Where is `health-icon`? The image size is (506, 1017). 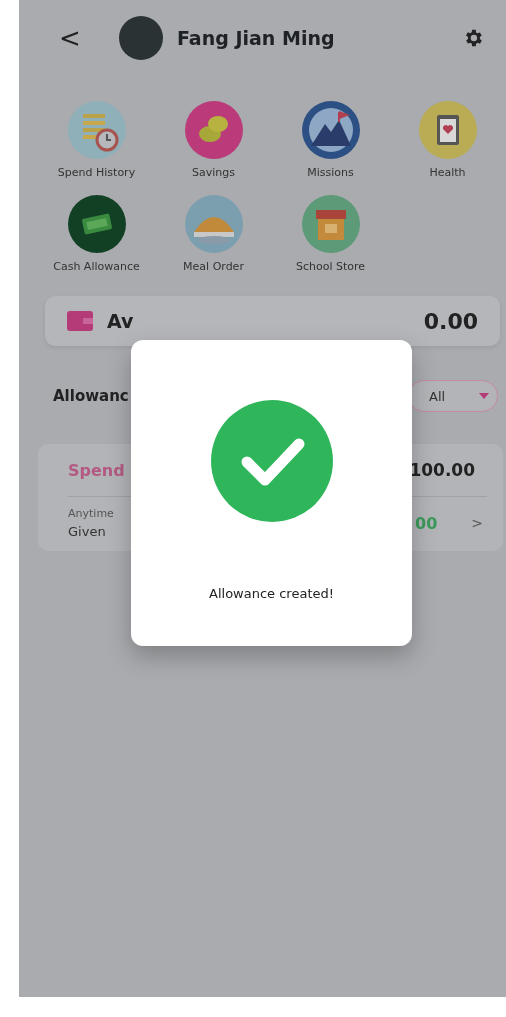
health-icon is located at coordinates (447, 130).